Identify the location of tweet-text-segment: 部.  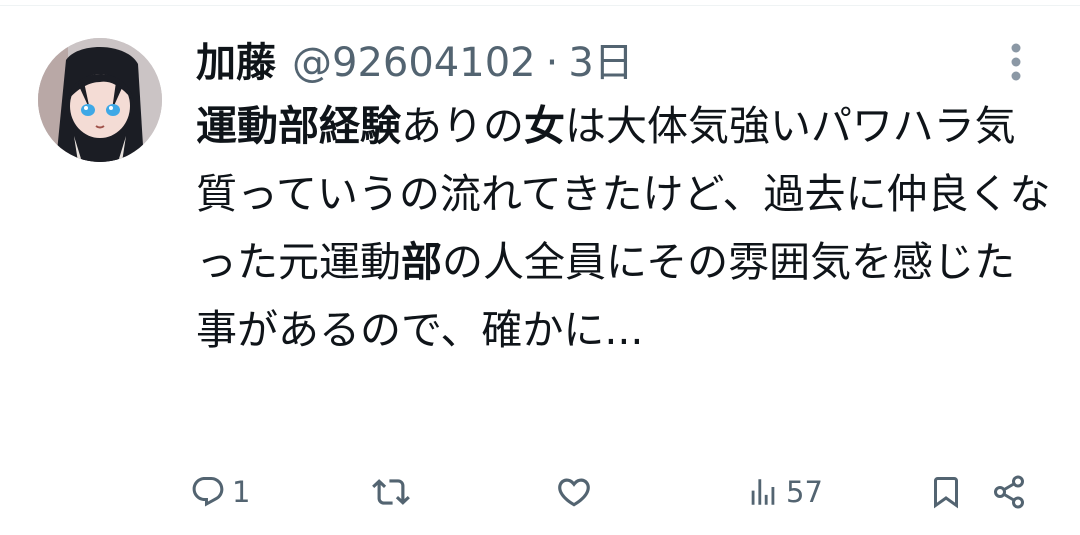
(421, 262).